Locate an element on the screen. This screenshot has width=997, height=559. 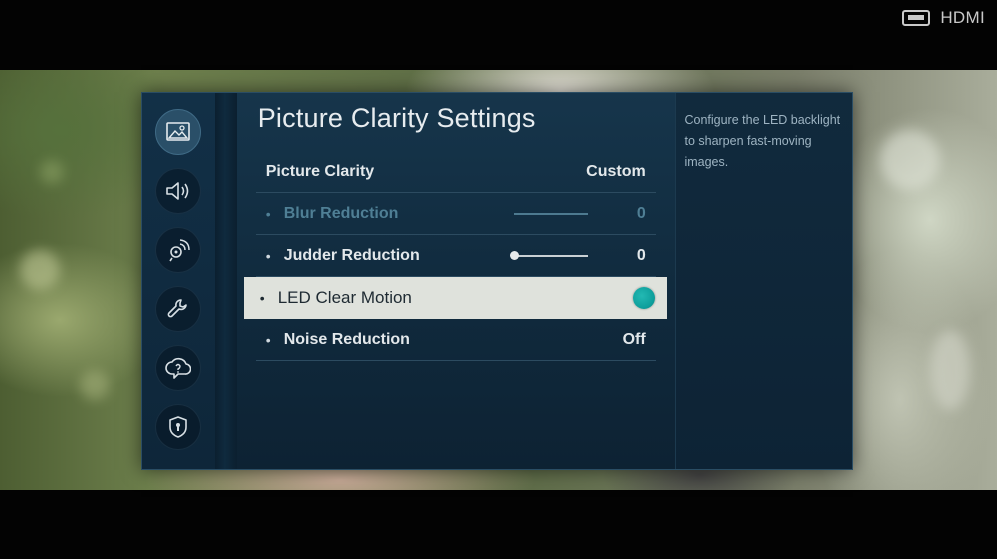
sidebar-divider is located at coordinates (225, 281).